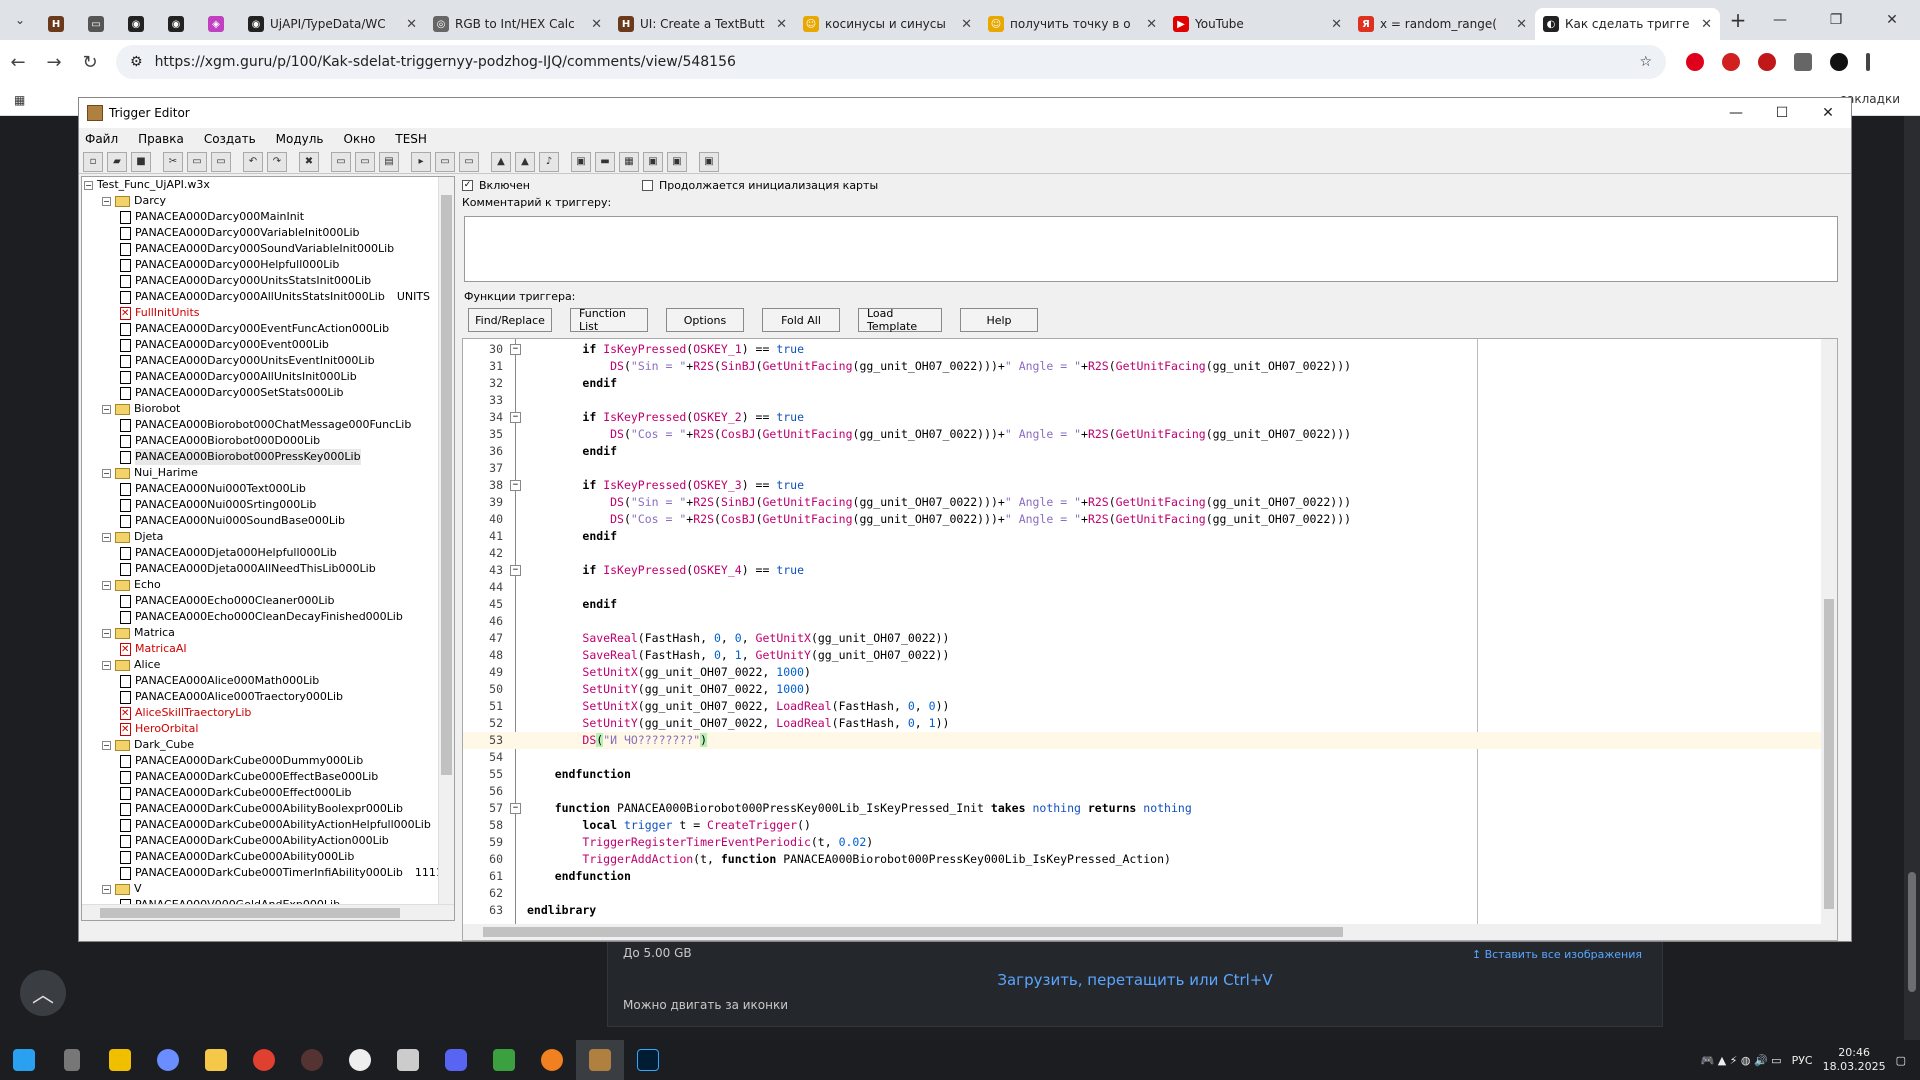 This screenshot has width=1920, height=1080. Describe the element at coordinates (1143, 757) in the screenshot. I see `code-line: 54` at that location.